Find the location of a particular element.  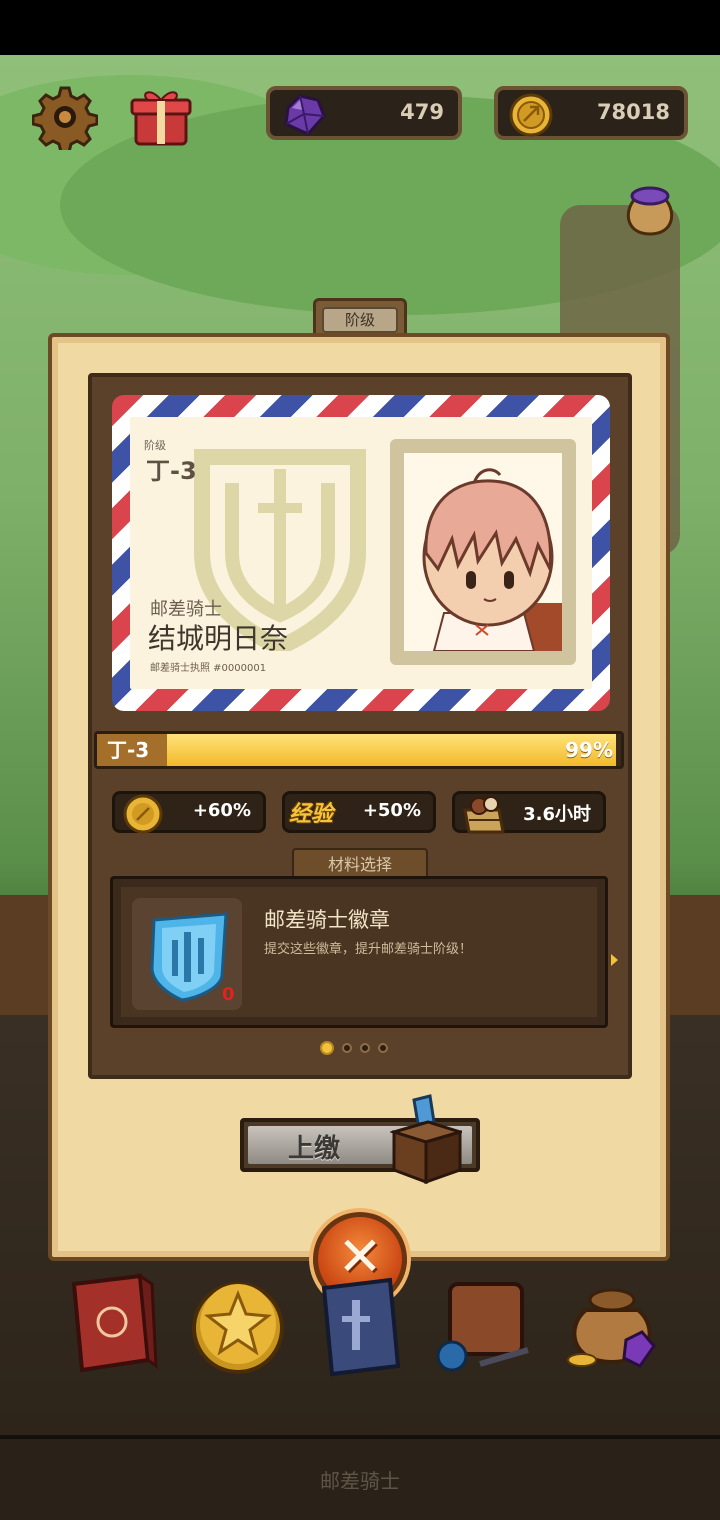

progress-level-label: 丁-3 is located at coordinates (132, 750).